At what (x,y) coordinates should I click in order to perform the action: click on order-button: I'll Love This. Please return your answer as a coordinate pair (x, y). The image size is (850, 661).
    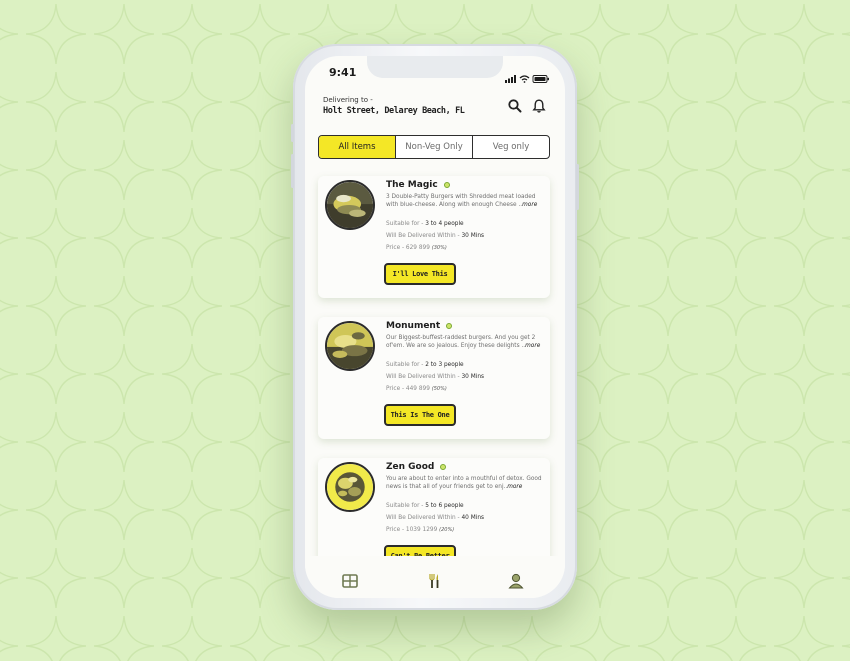
    Looking at the image, I should click on (420, 274).